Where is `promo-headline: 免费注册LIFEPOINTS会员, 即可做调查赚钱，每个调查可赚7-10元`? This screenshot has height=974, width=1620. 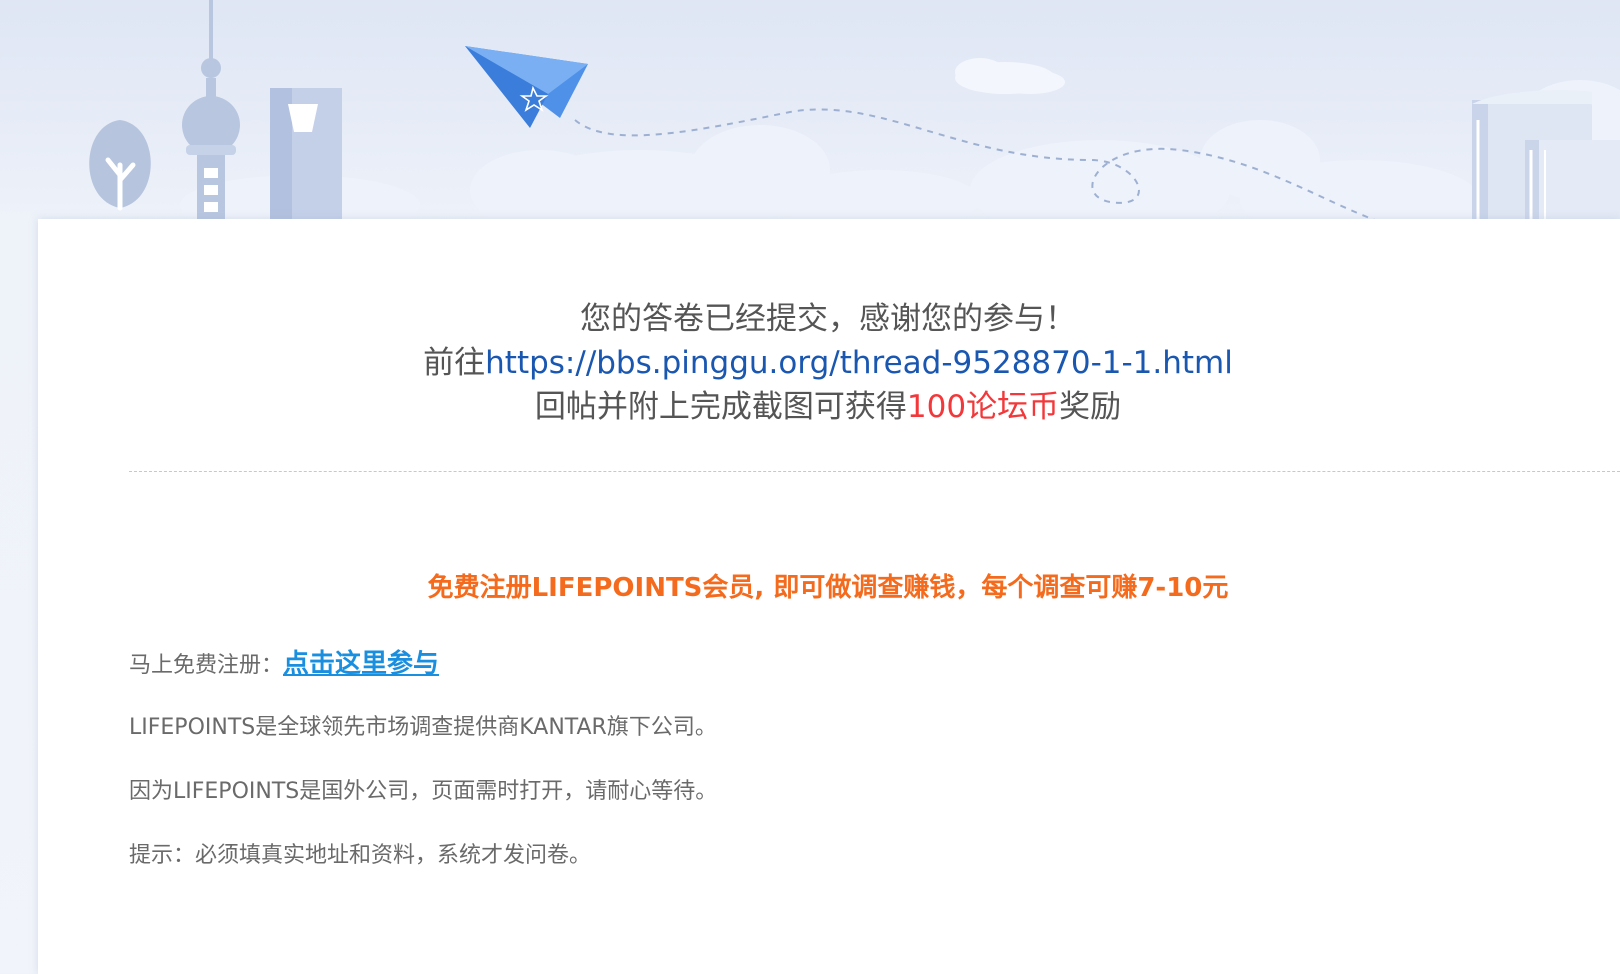
promo-headline: 免费注册LIFEPOINTS会员, 即可做调查赚钱，每个调查可赚7-10元 is located at coordinates (828, 588).